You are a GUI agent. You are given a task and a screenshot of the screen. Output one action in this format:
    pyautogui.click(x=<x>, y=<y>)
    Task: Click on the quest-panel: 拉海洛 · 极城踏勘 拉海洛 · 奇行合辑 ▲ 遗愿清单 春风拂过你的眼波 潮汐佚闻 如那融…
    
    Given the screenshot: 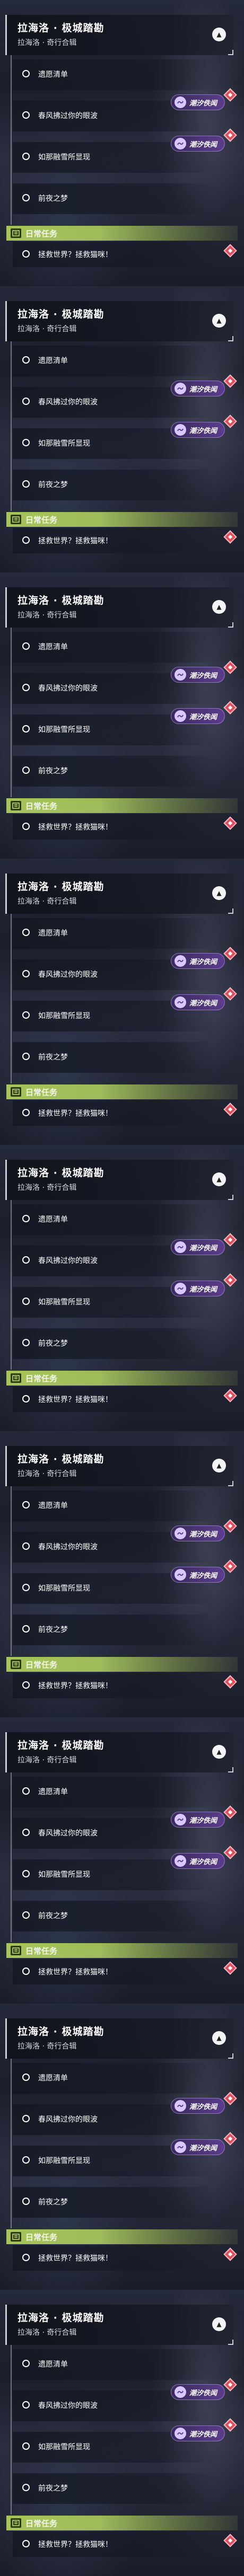 What is the action you would take?
    pyautogui.click(x=122, y=429)
    